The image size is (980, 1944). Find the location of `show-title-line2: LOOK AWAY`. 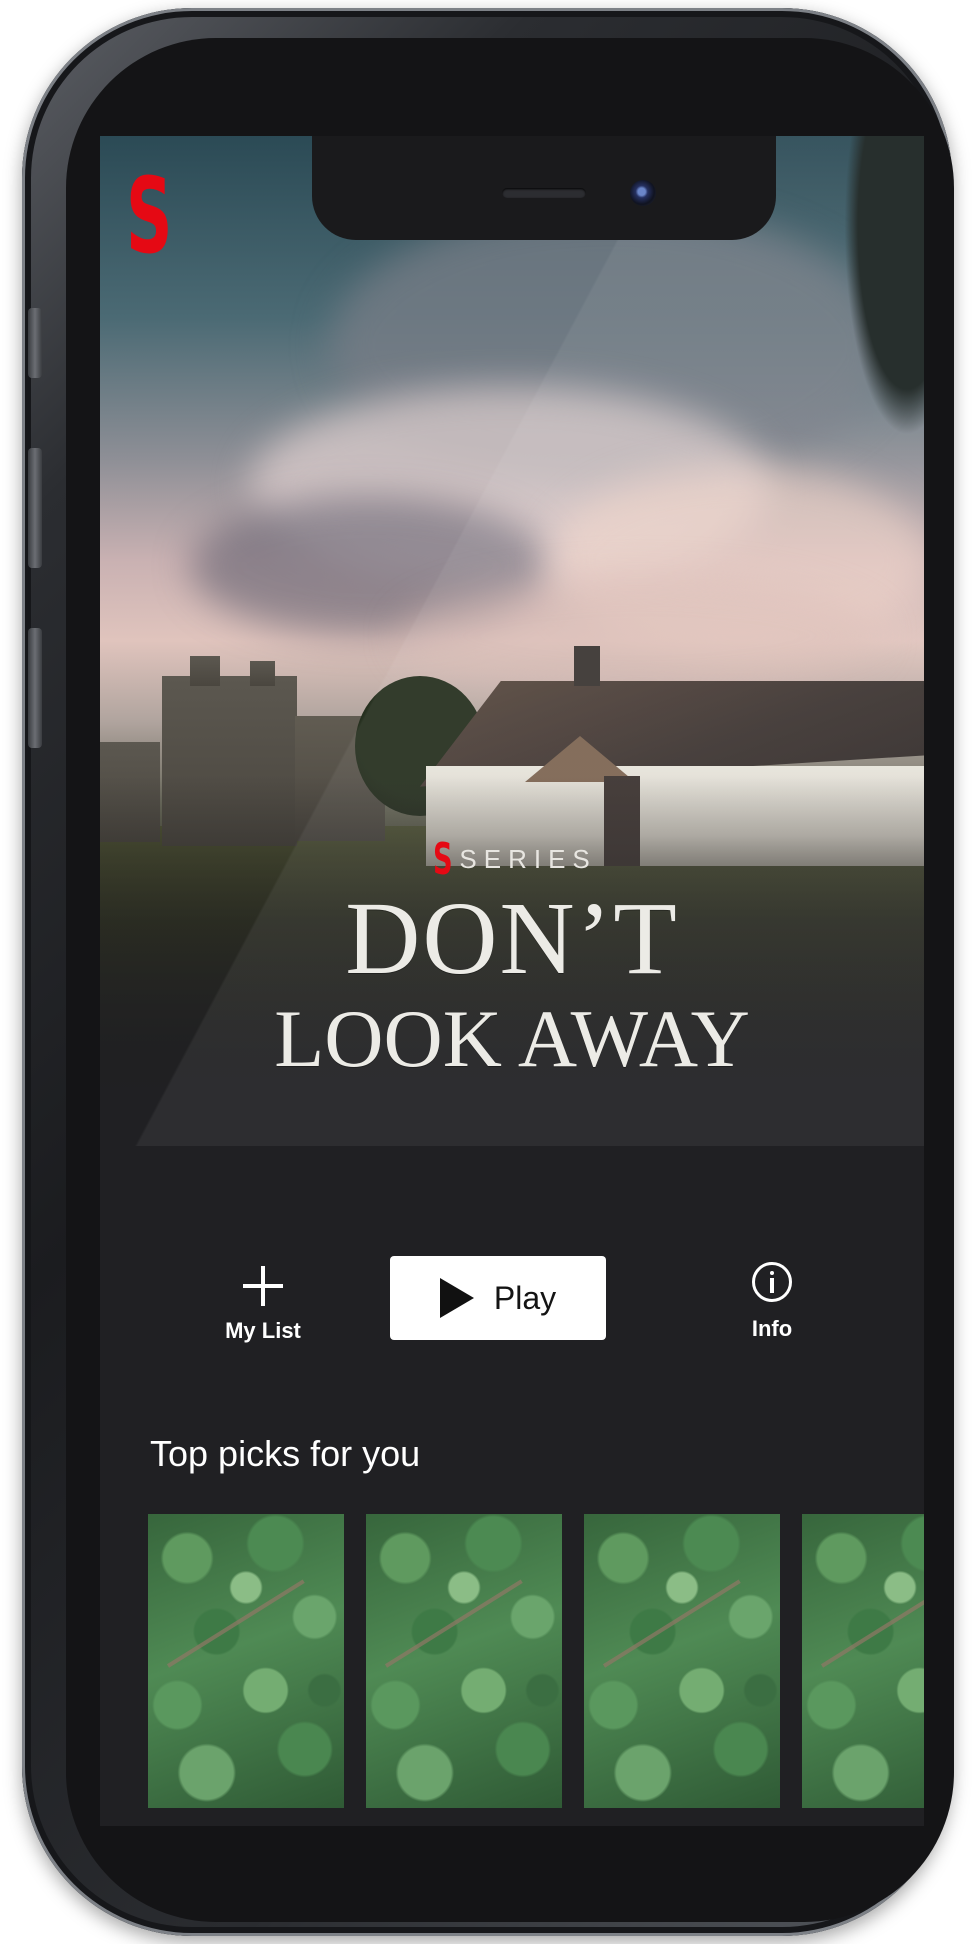

show-title-line2: LOOK AWAY is located at coordinates (512, 1038).